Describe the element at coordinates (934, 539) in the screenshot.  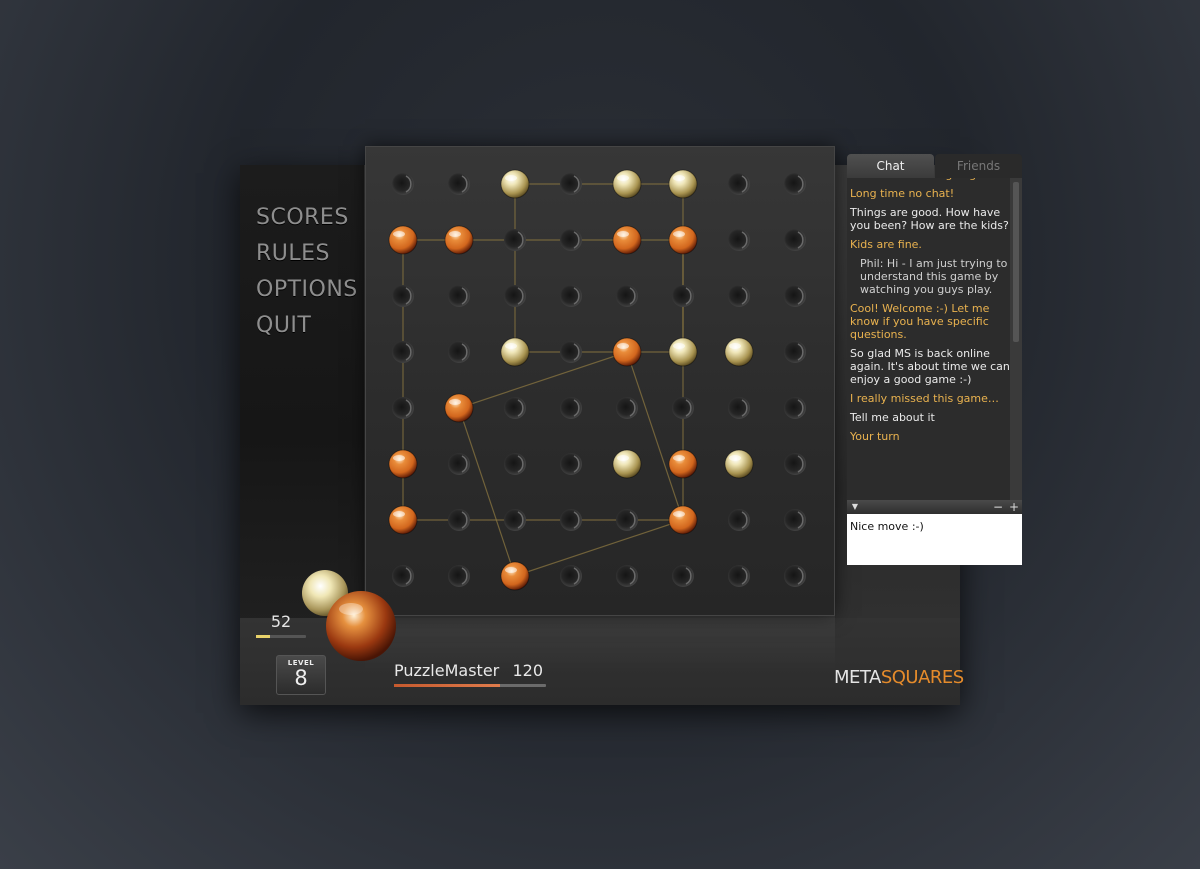
I see `chat-input: Nice move :-)` at that location.